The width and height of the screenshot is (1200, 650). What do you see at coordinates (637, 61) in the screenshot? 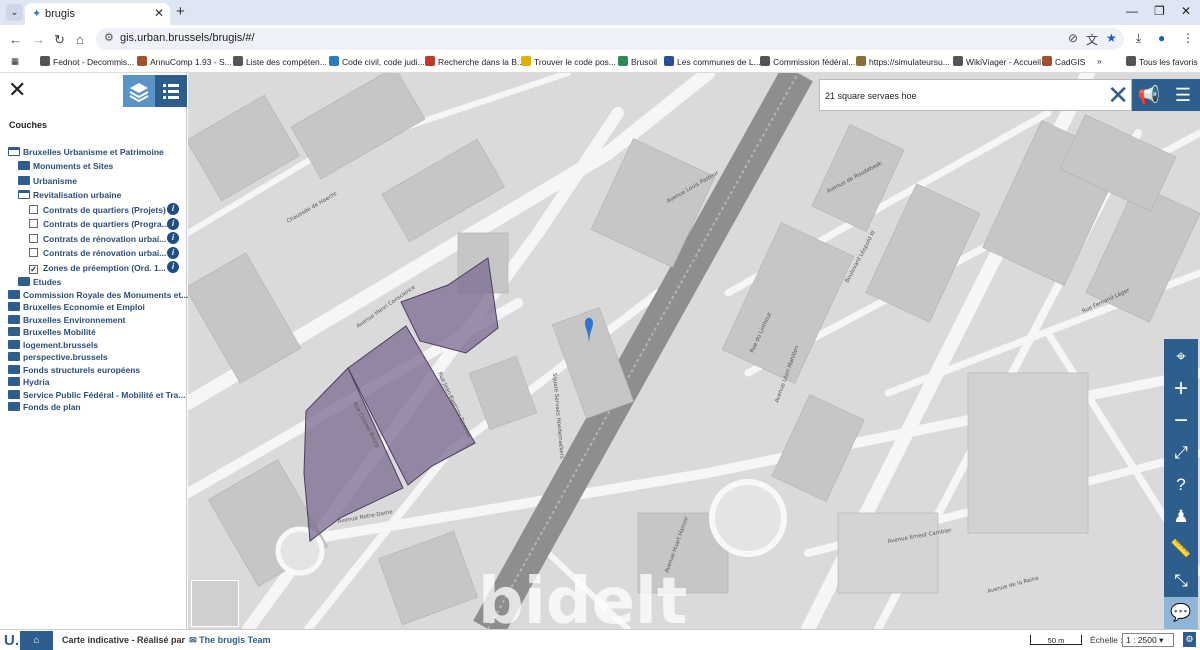
I see `bookmark-item: Brusoil` at bounding box center [637, 61].